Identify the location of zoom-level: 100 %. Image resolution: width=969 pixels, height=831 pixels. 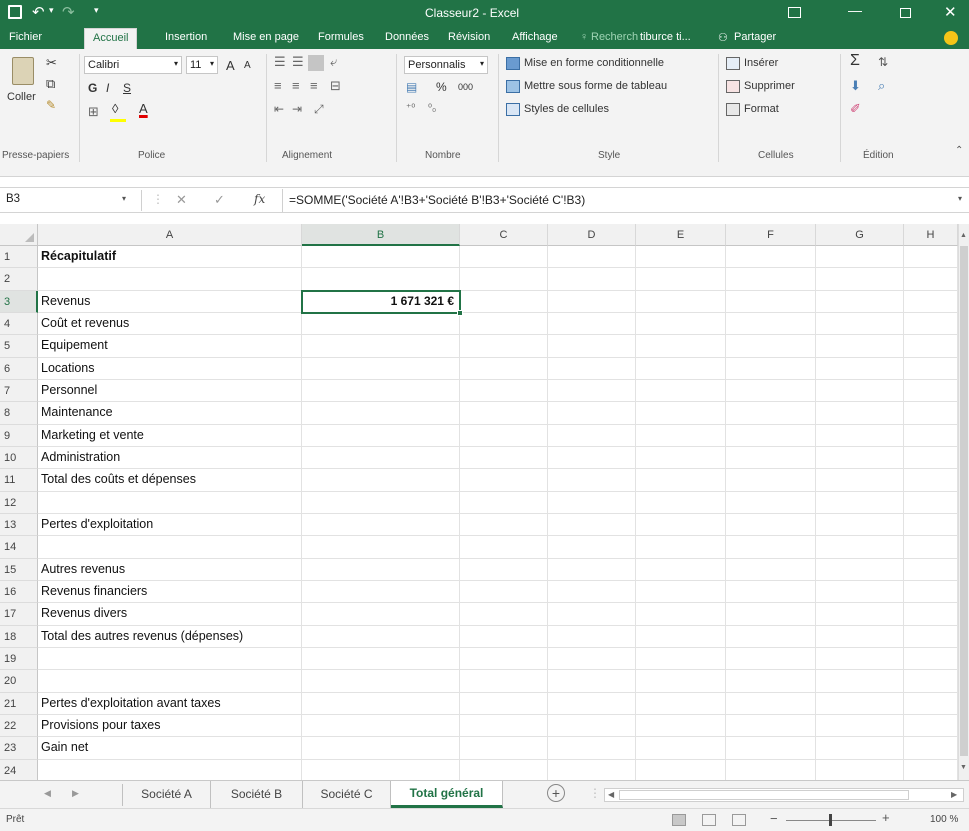
(944, 819).